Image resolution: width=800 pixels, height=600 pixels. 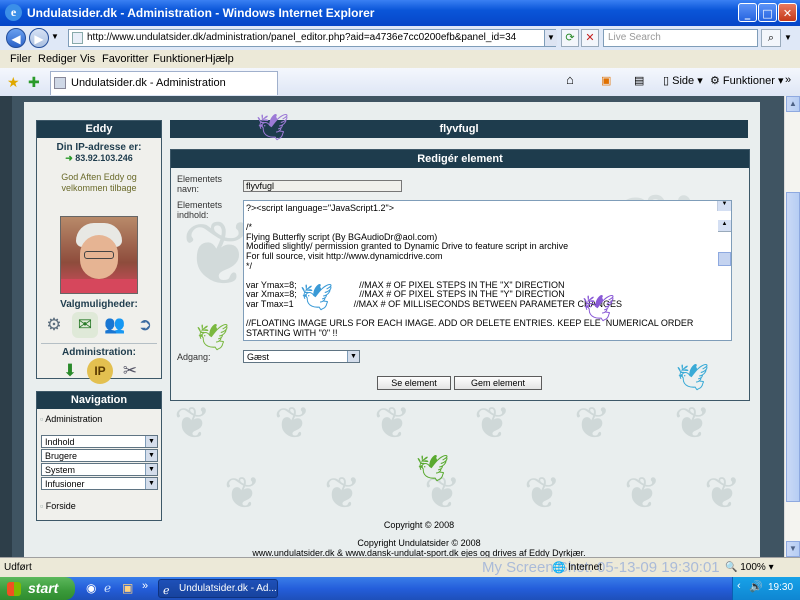 What do you see at coordinates (179, 59) in the screenshot?
I see `menu-tools: Funktioner` at bounding box center [179, 59].